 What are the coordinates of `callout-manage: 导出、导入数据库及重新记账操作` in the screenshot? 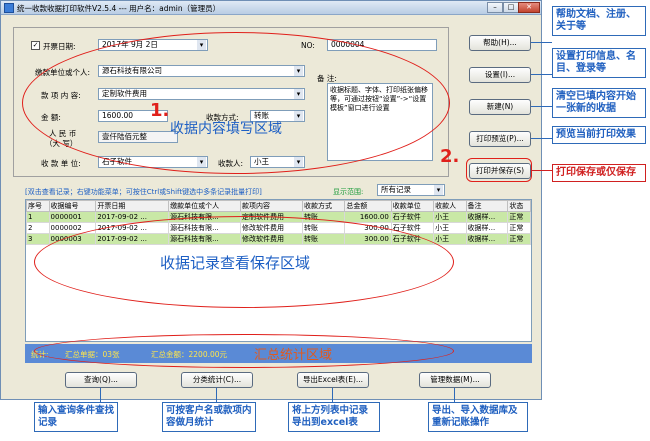 It's located at (478, 417).